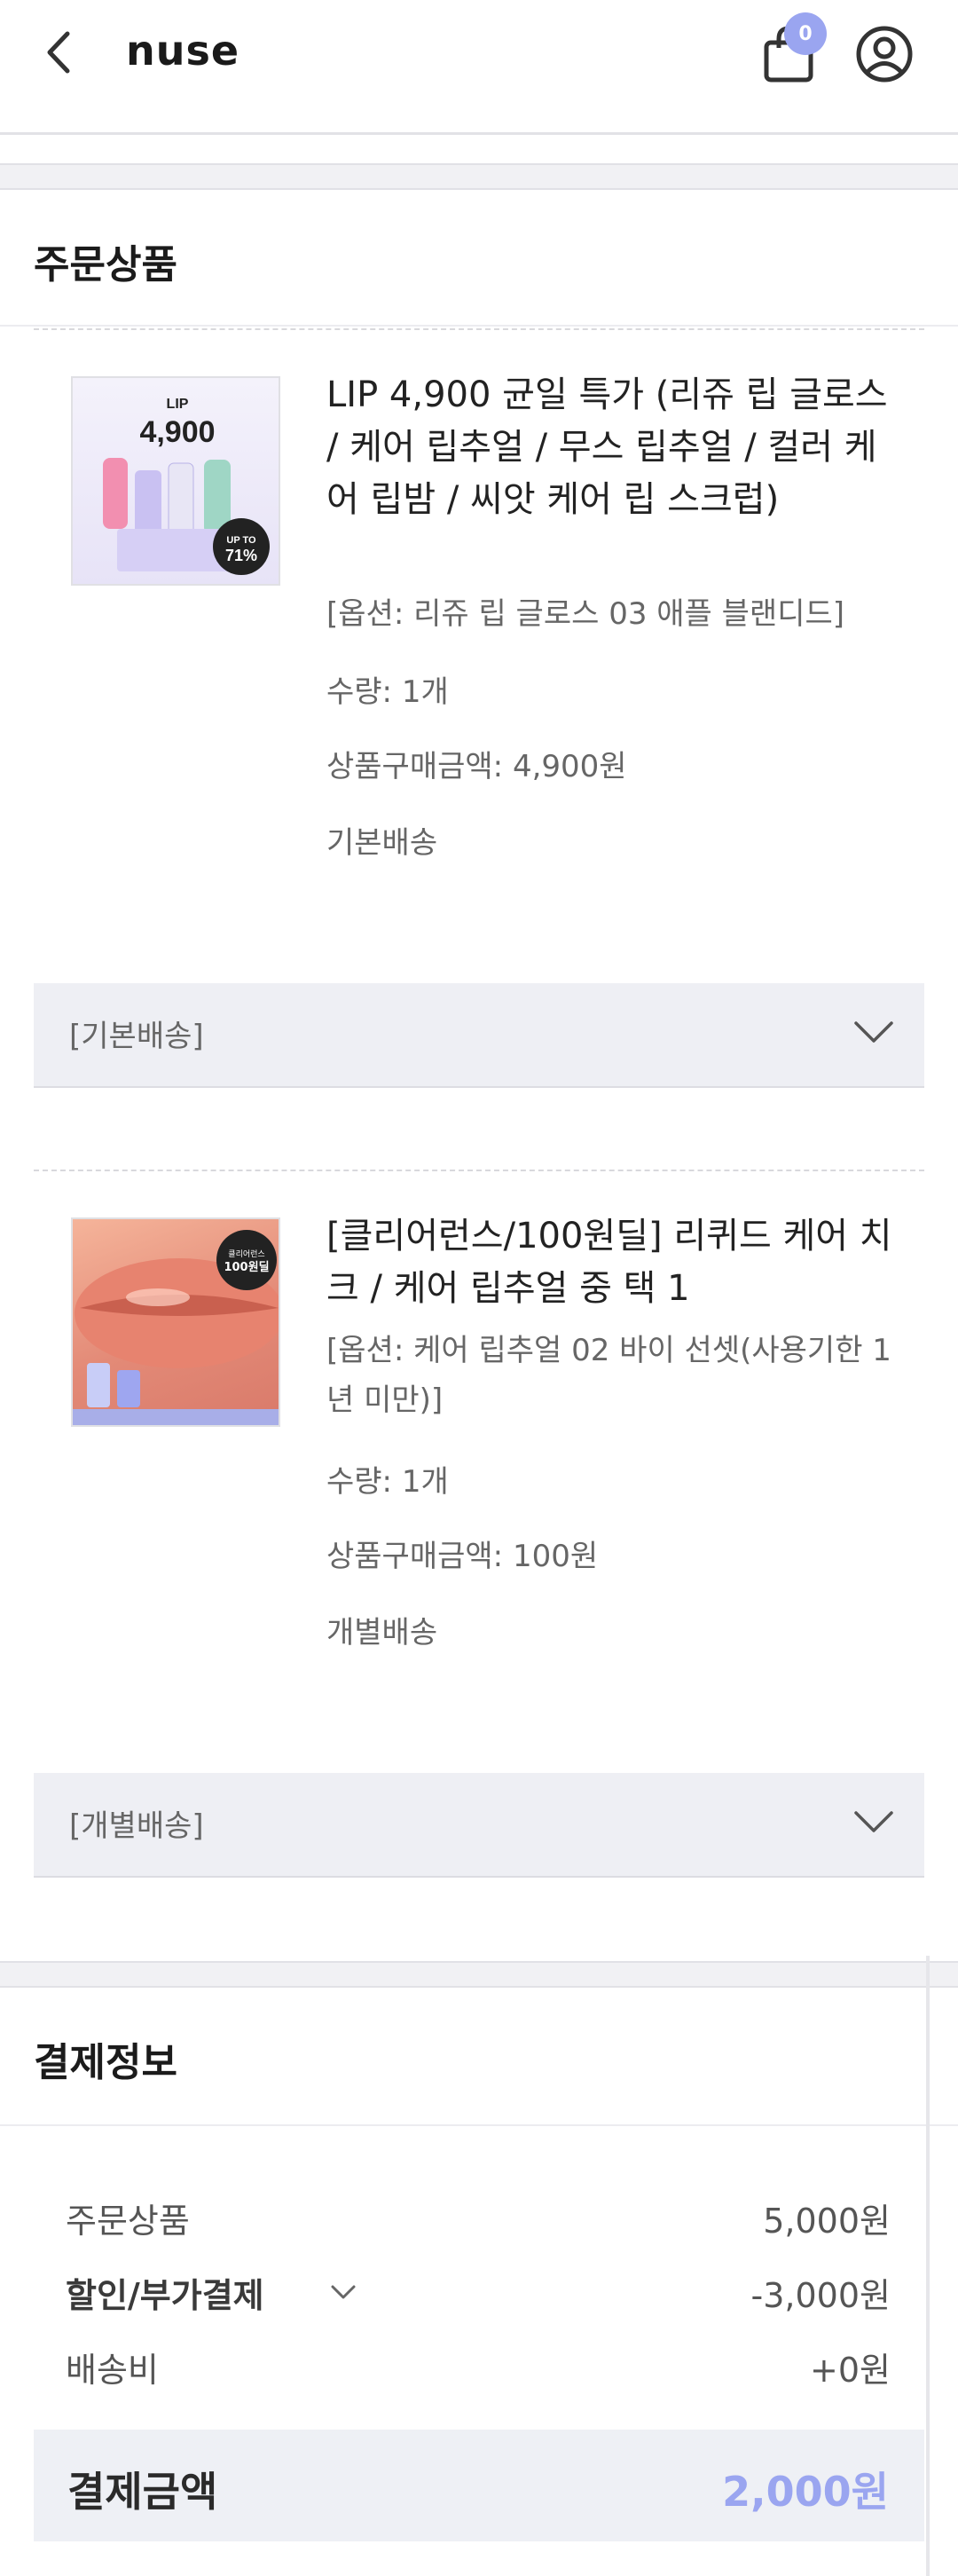 The image size is (958, 2576). I want to click on product-shipping-type: 기본배송, so click(382, 843).